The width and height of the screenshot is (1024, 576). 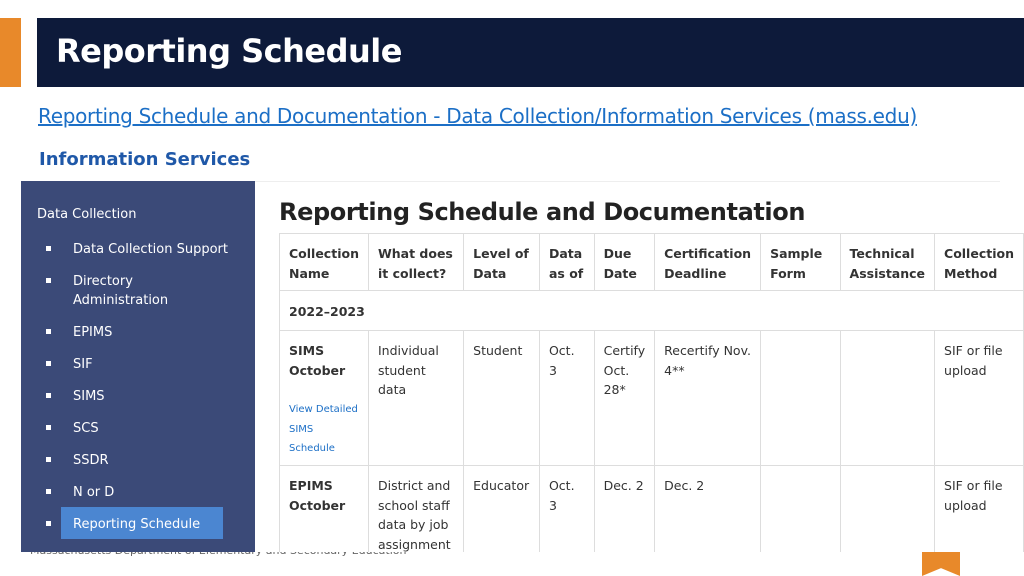 What do you see at coordinates (501, 262) in the screenshot?
I see `column-header: Level of Data` at bounding box center [501, 262].